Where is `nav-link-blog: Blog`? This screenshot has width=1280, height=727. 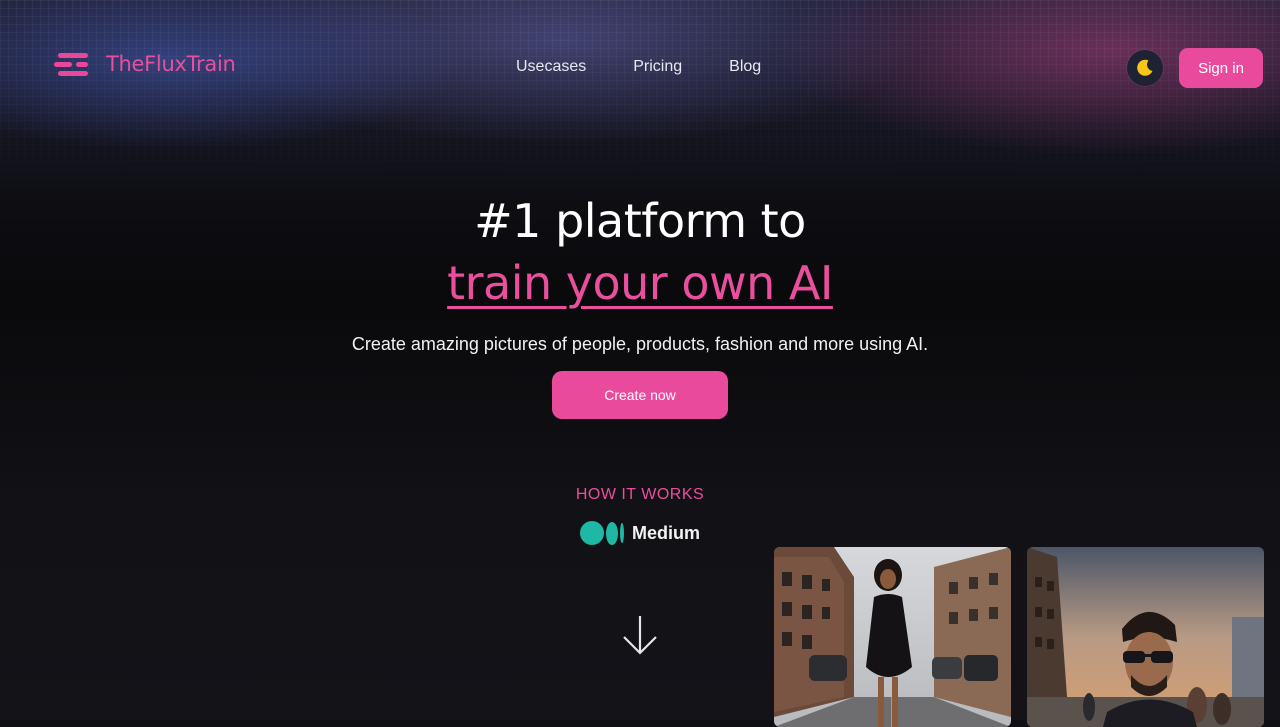 nav-link-blog: Blog is located at coordinates (745, 67).